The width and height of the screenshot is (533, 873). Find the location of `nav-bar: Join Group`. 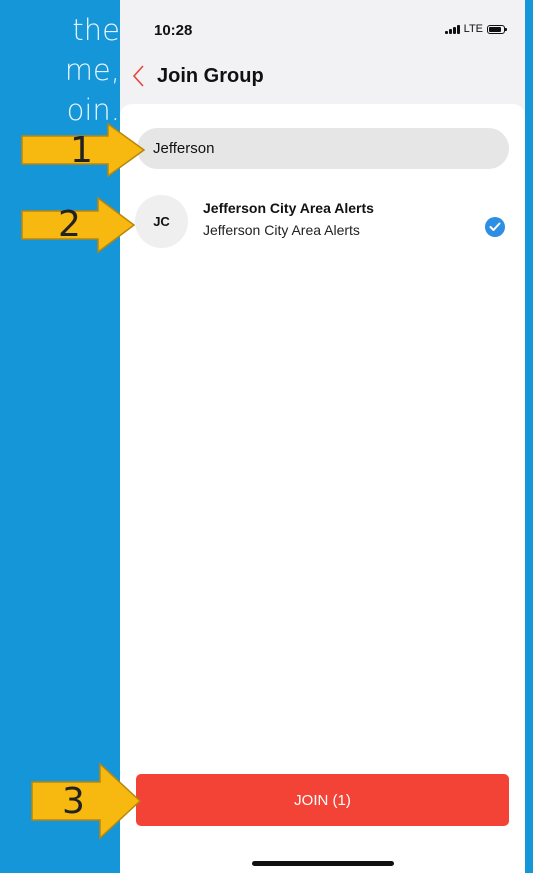

nav-bar: Join Group is located at coordinates (322, 77).